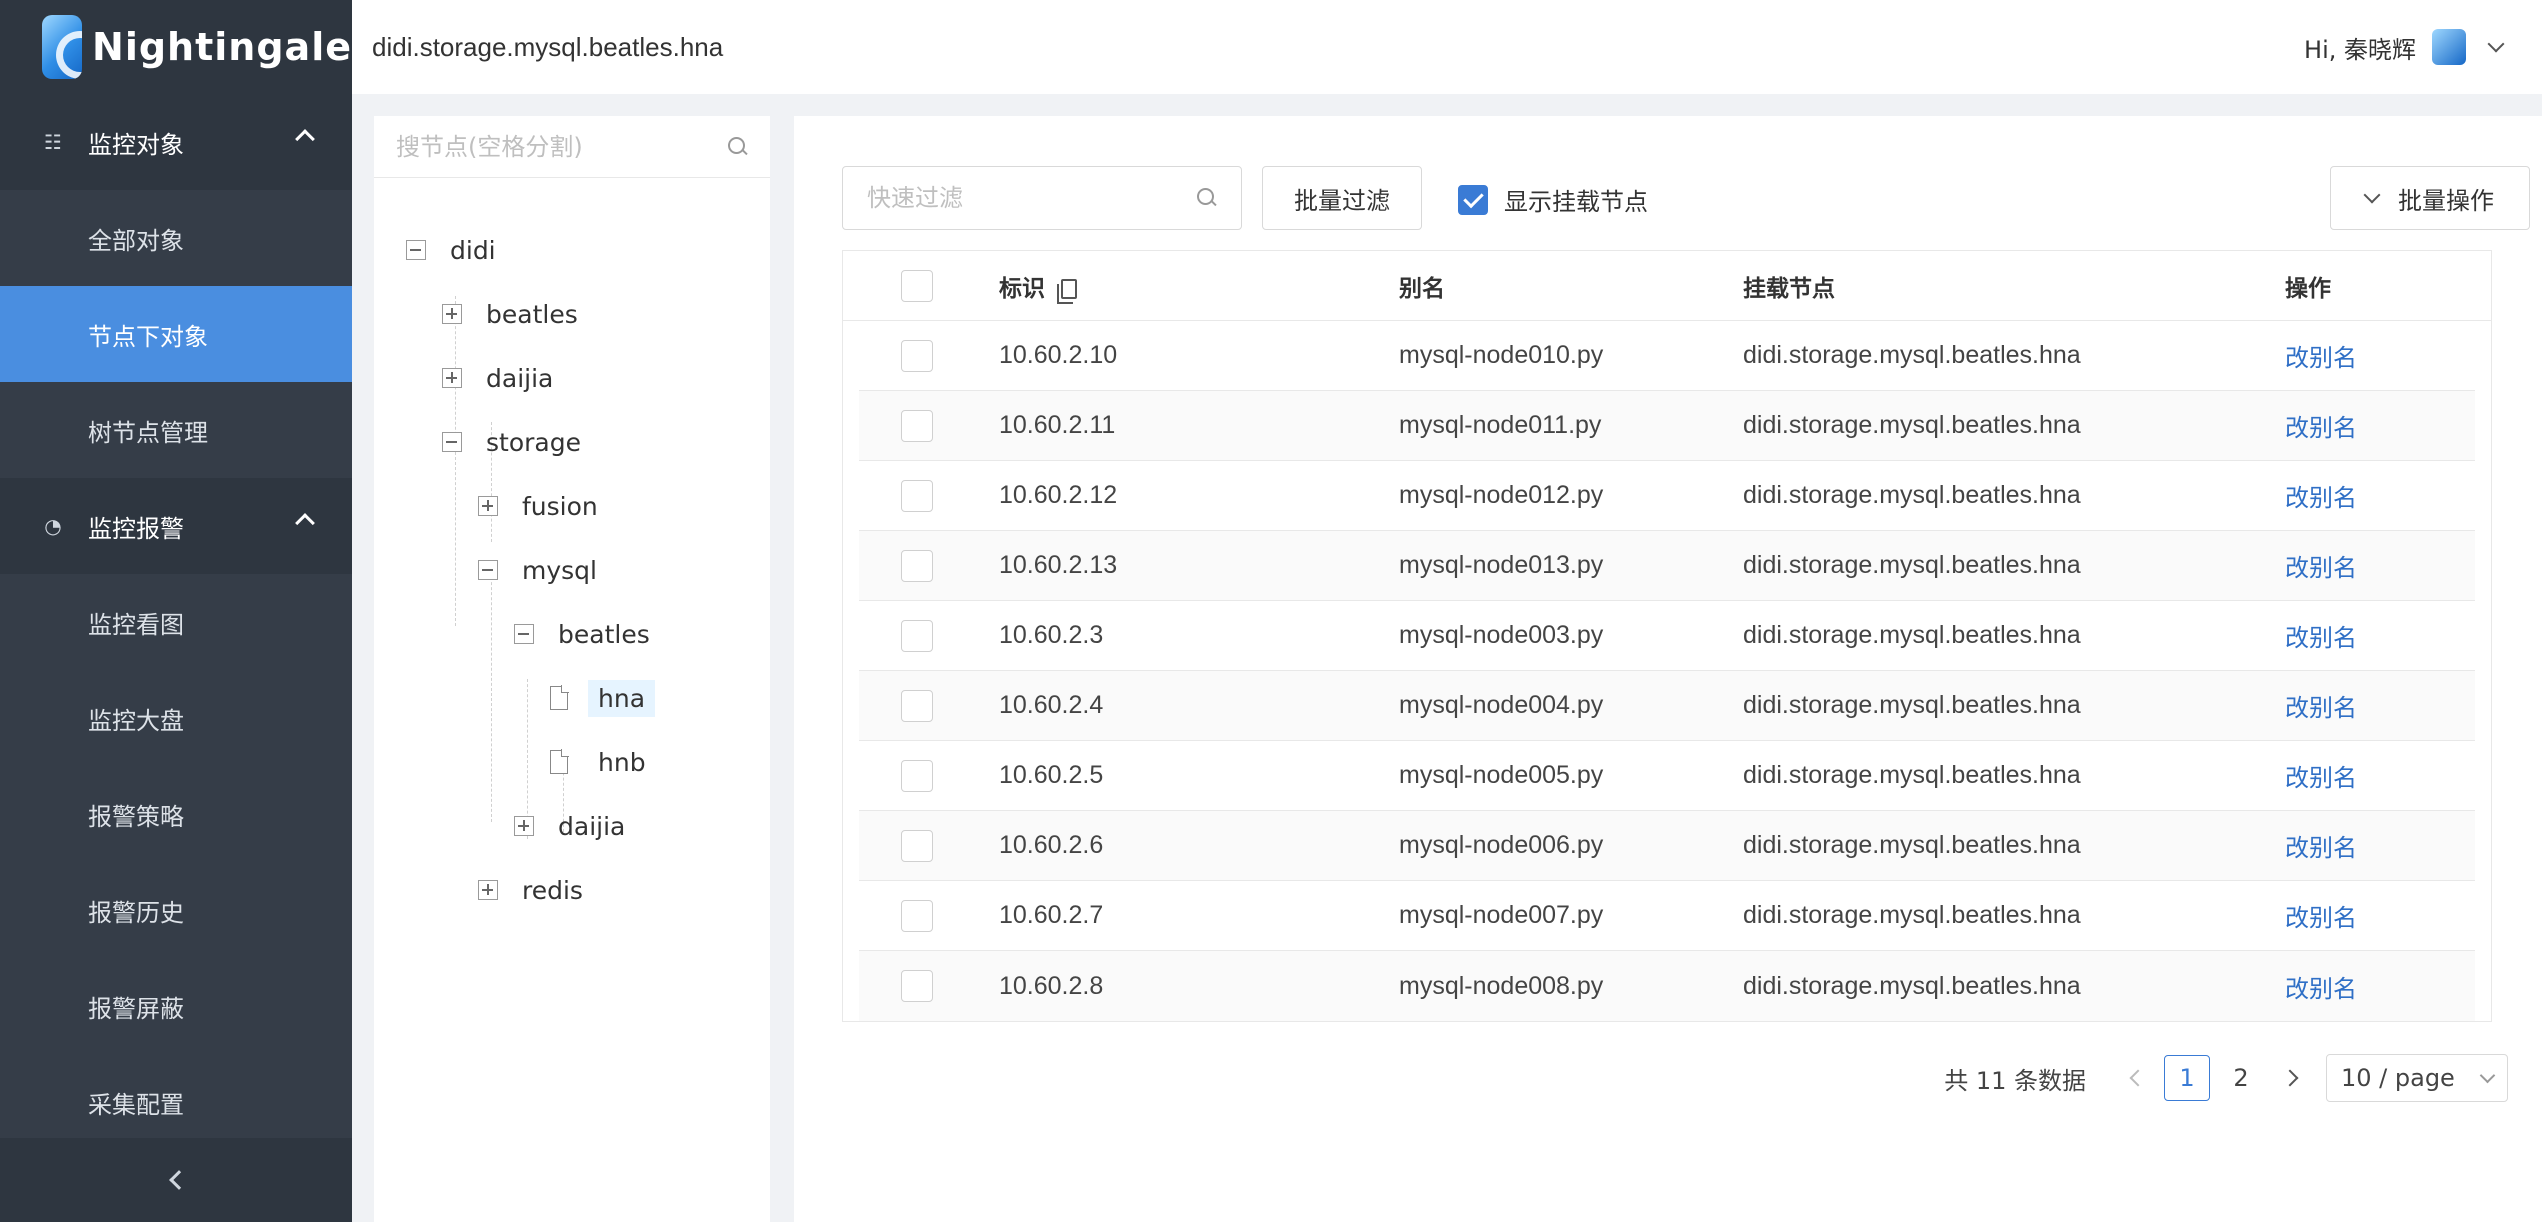 The image size is (2542, 1222). What do you see at coordinates (176, 1006) in the screenshot?
I see `menu-item-alert-mute: 报警屏蔽` at bounding box center [176, 1006].